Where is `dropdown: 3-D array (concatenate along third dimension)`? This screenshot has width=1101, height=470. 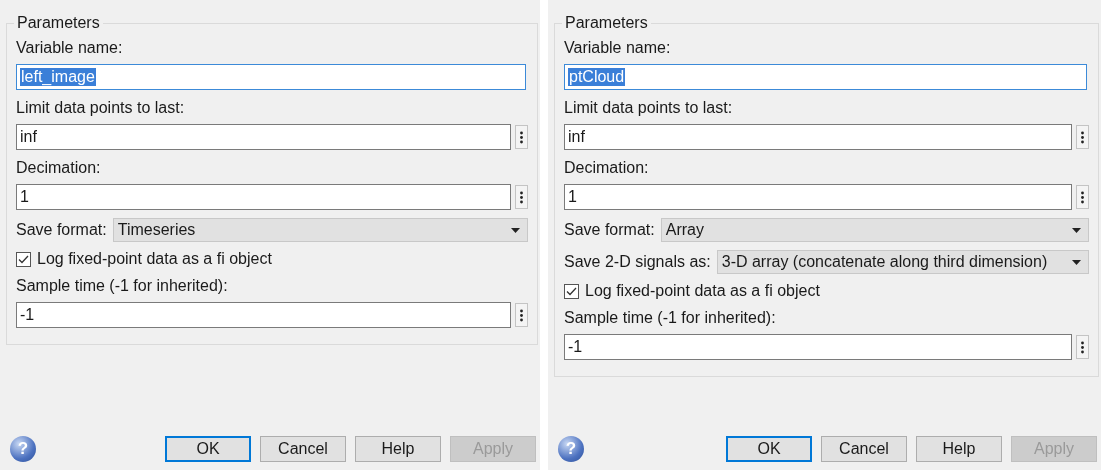 dropdown: 3-D array (concatenate along third dimension) is located at coordinates (902, 262).